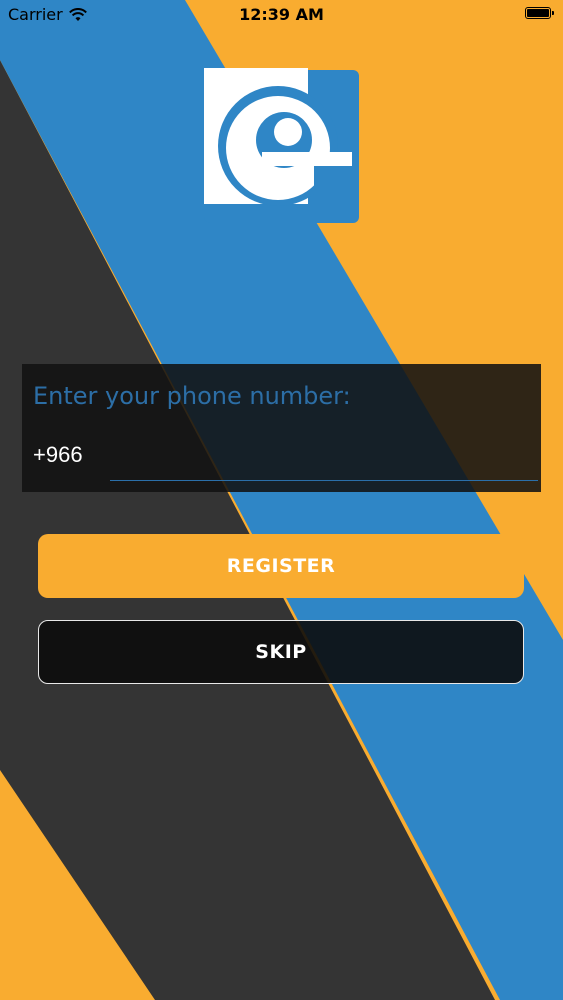  I want to click on battery-icon, so click(539, 13).